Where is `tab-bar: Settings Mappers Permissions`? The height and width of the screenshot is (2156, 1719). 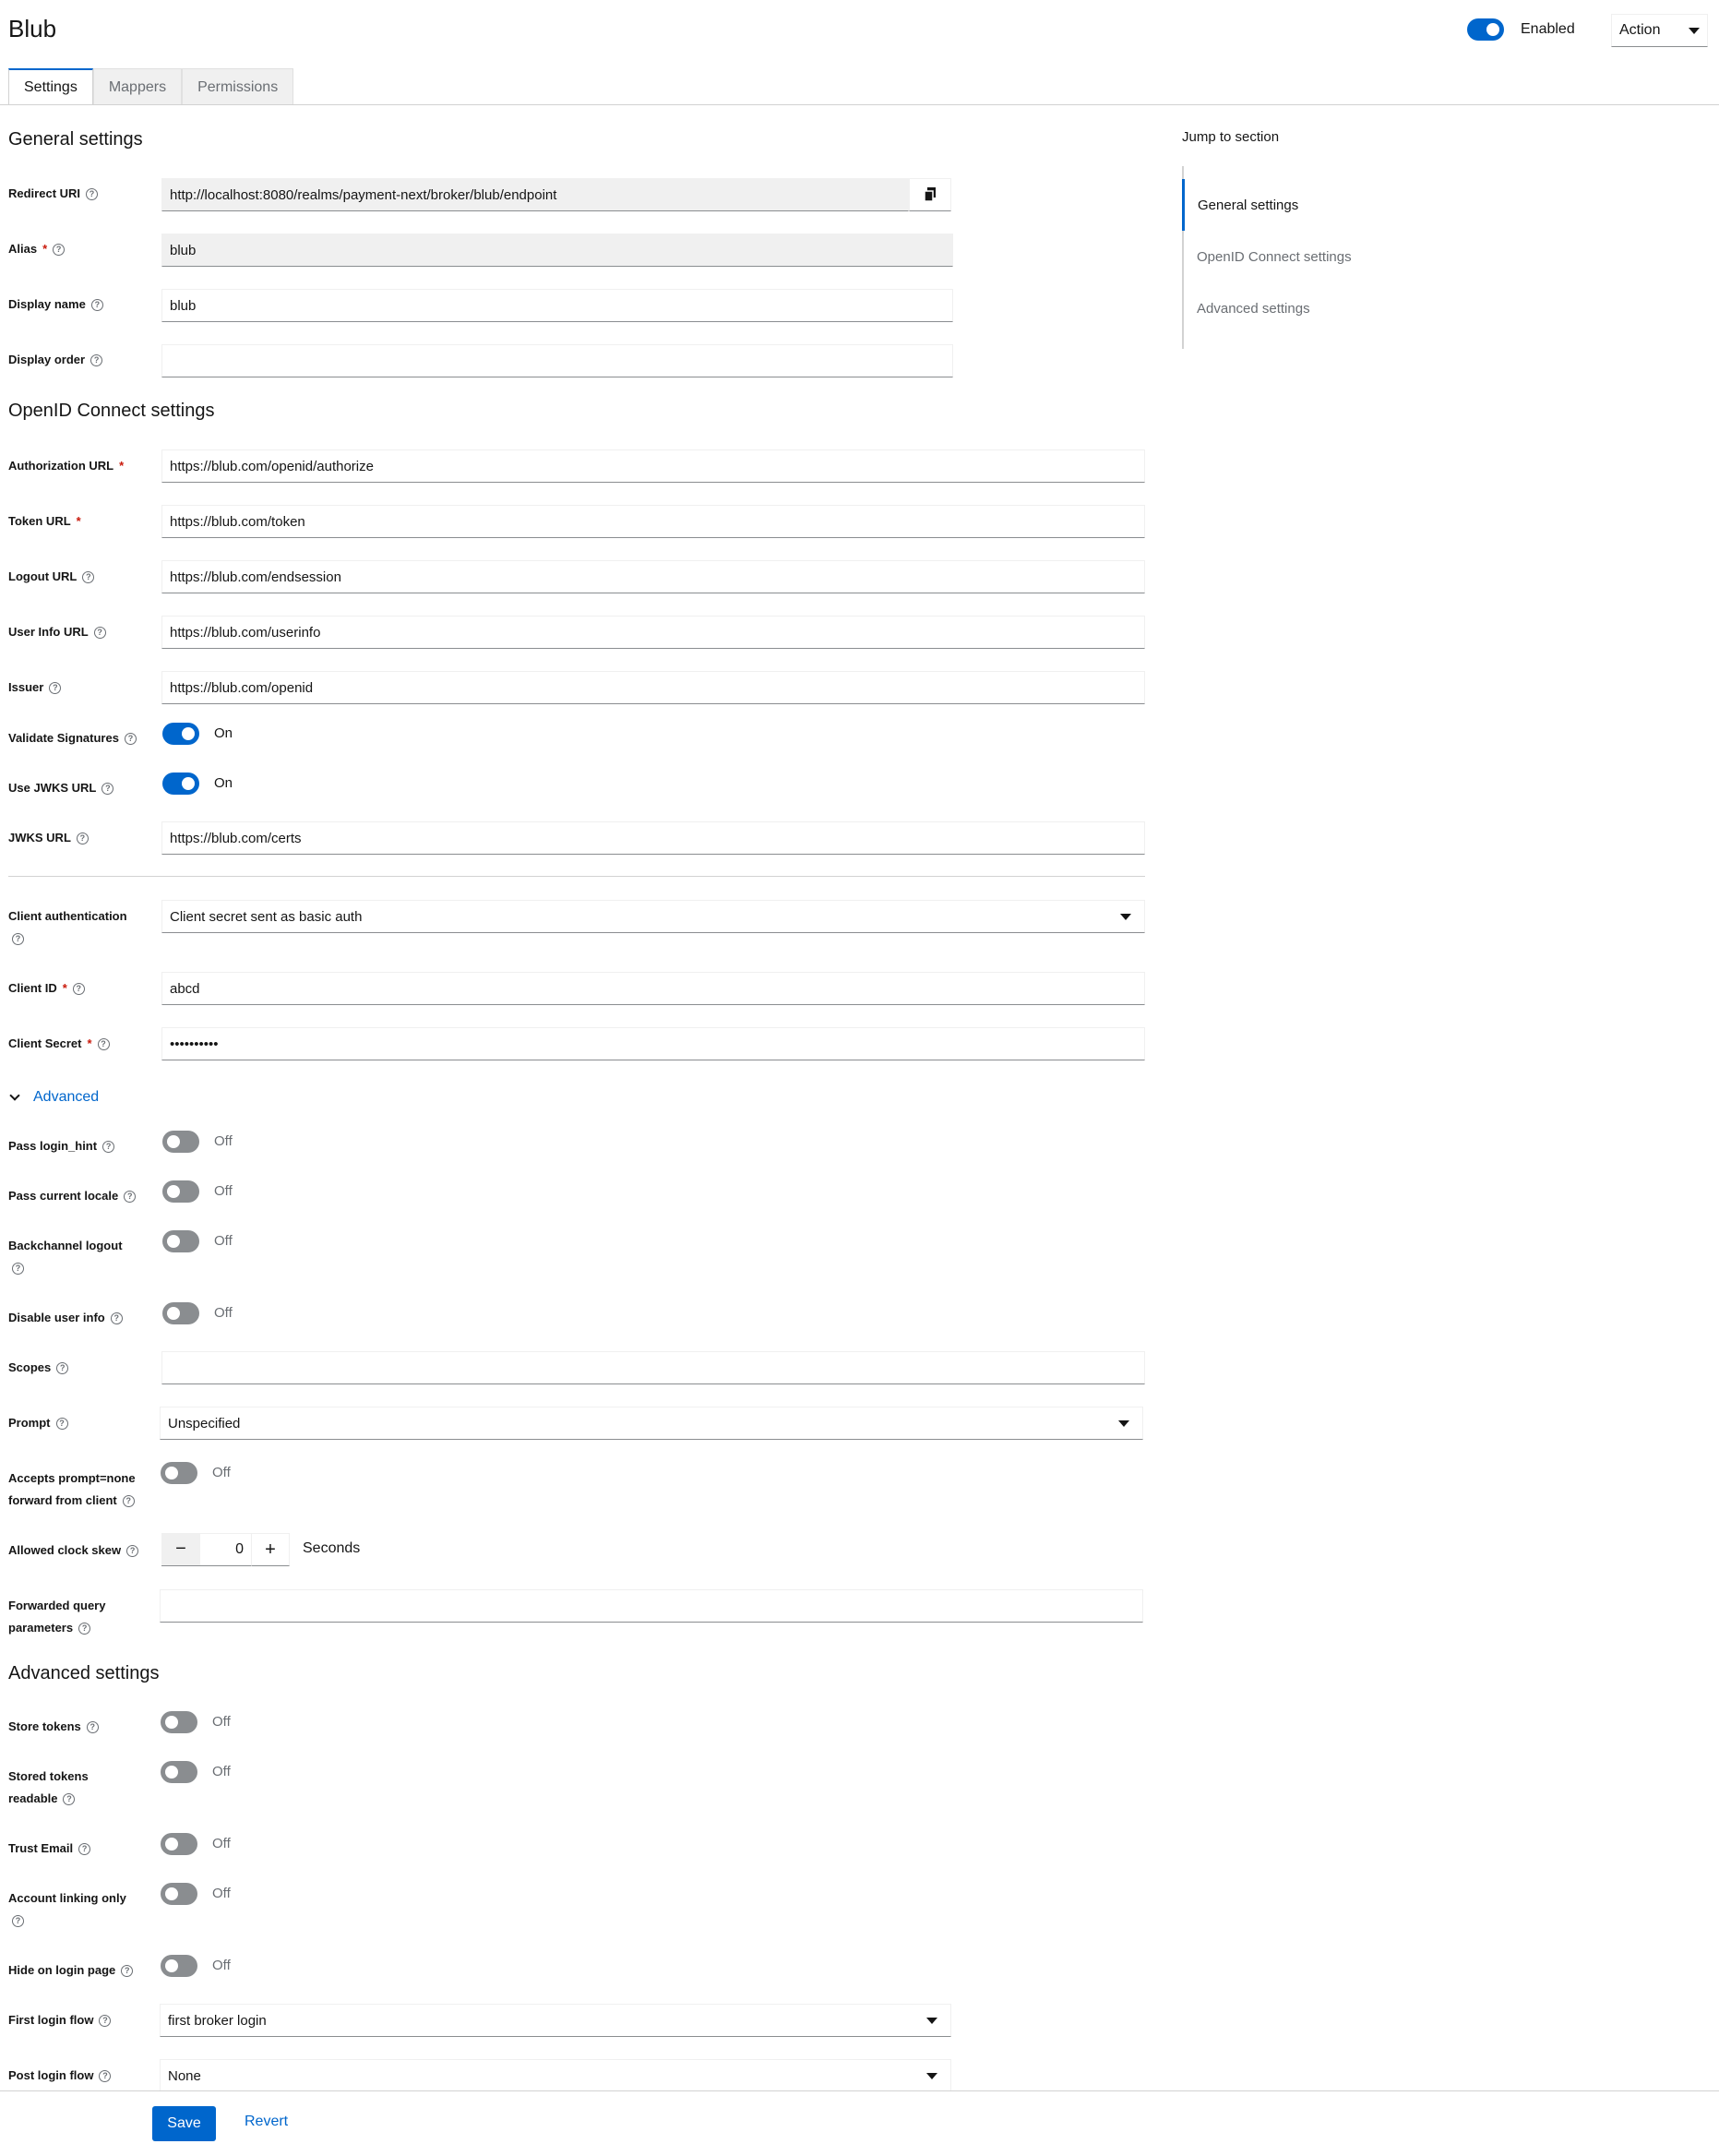 tab-bar: Settings Mappers Permissions is located at coordinates (151, 86).